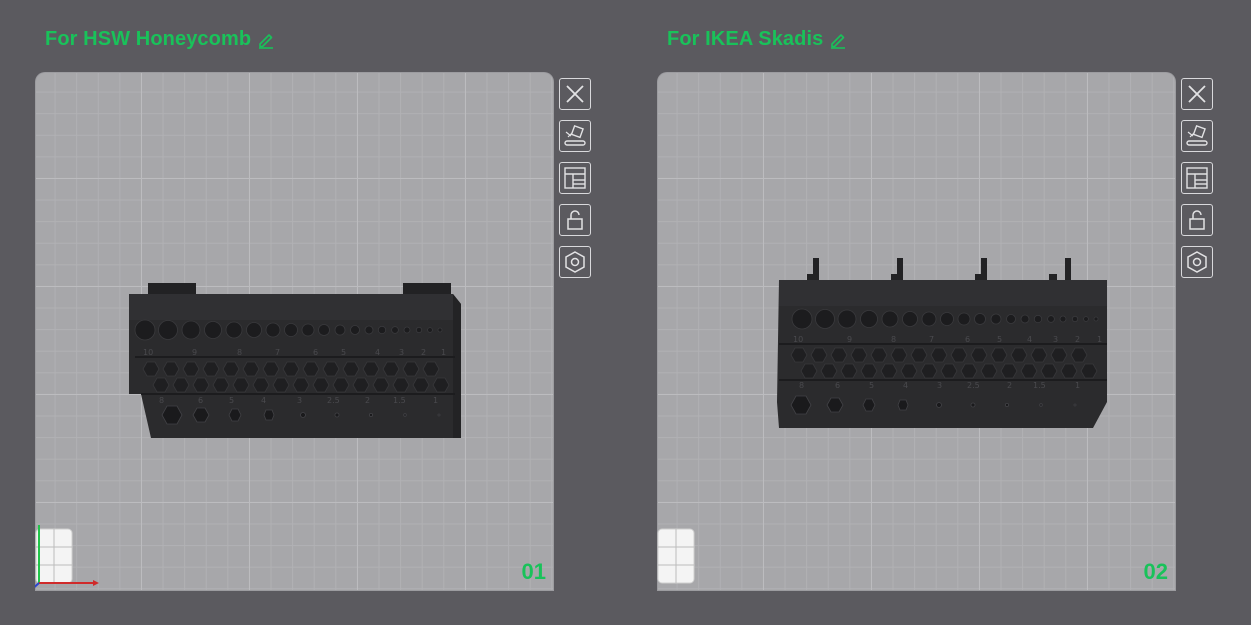 The width and height of the screenshot is (1251, 625). Describe the element at coordinates (1155, 571) in the screenshot. I see `plate-number: 02` at that location.